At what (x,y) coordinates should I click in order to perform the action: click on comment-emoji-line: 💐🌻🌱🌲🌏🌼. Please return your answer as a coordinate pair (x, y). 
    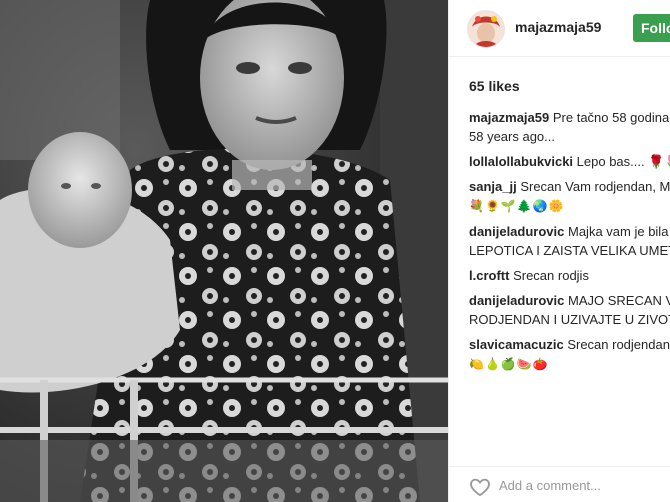
    Looking at the image, I should click on (517, 206).